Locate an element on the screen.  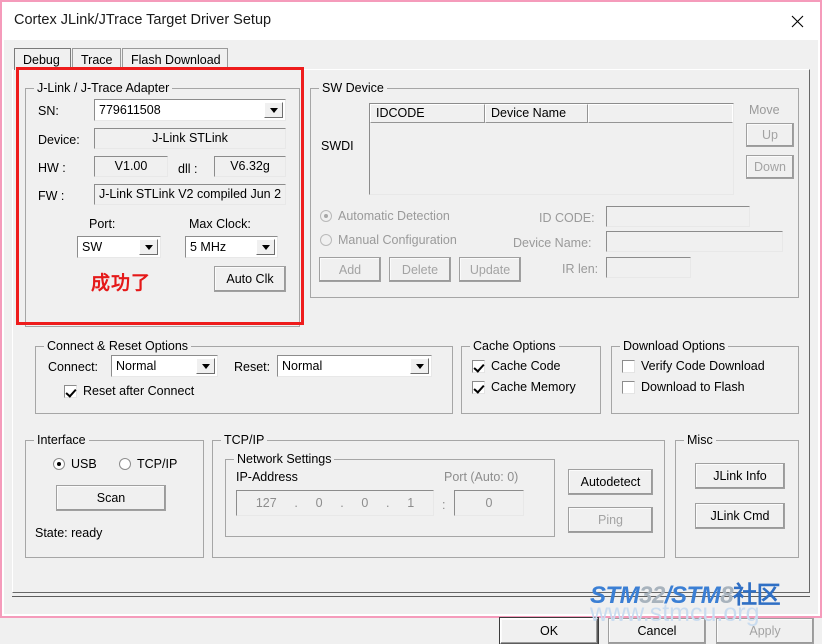
tcpip-port-field: 0 is located at coordinates (489, 503).